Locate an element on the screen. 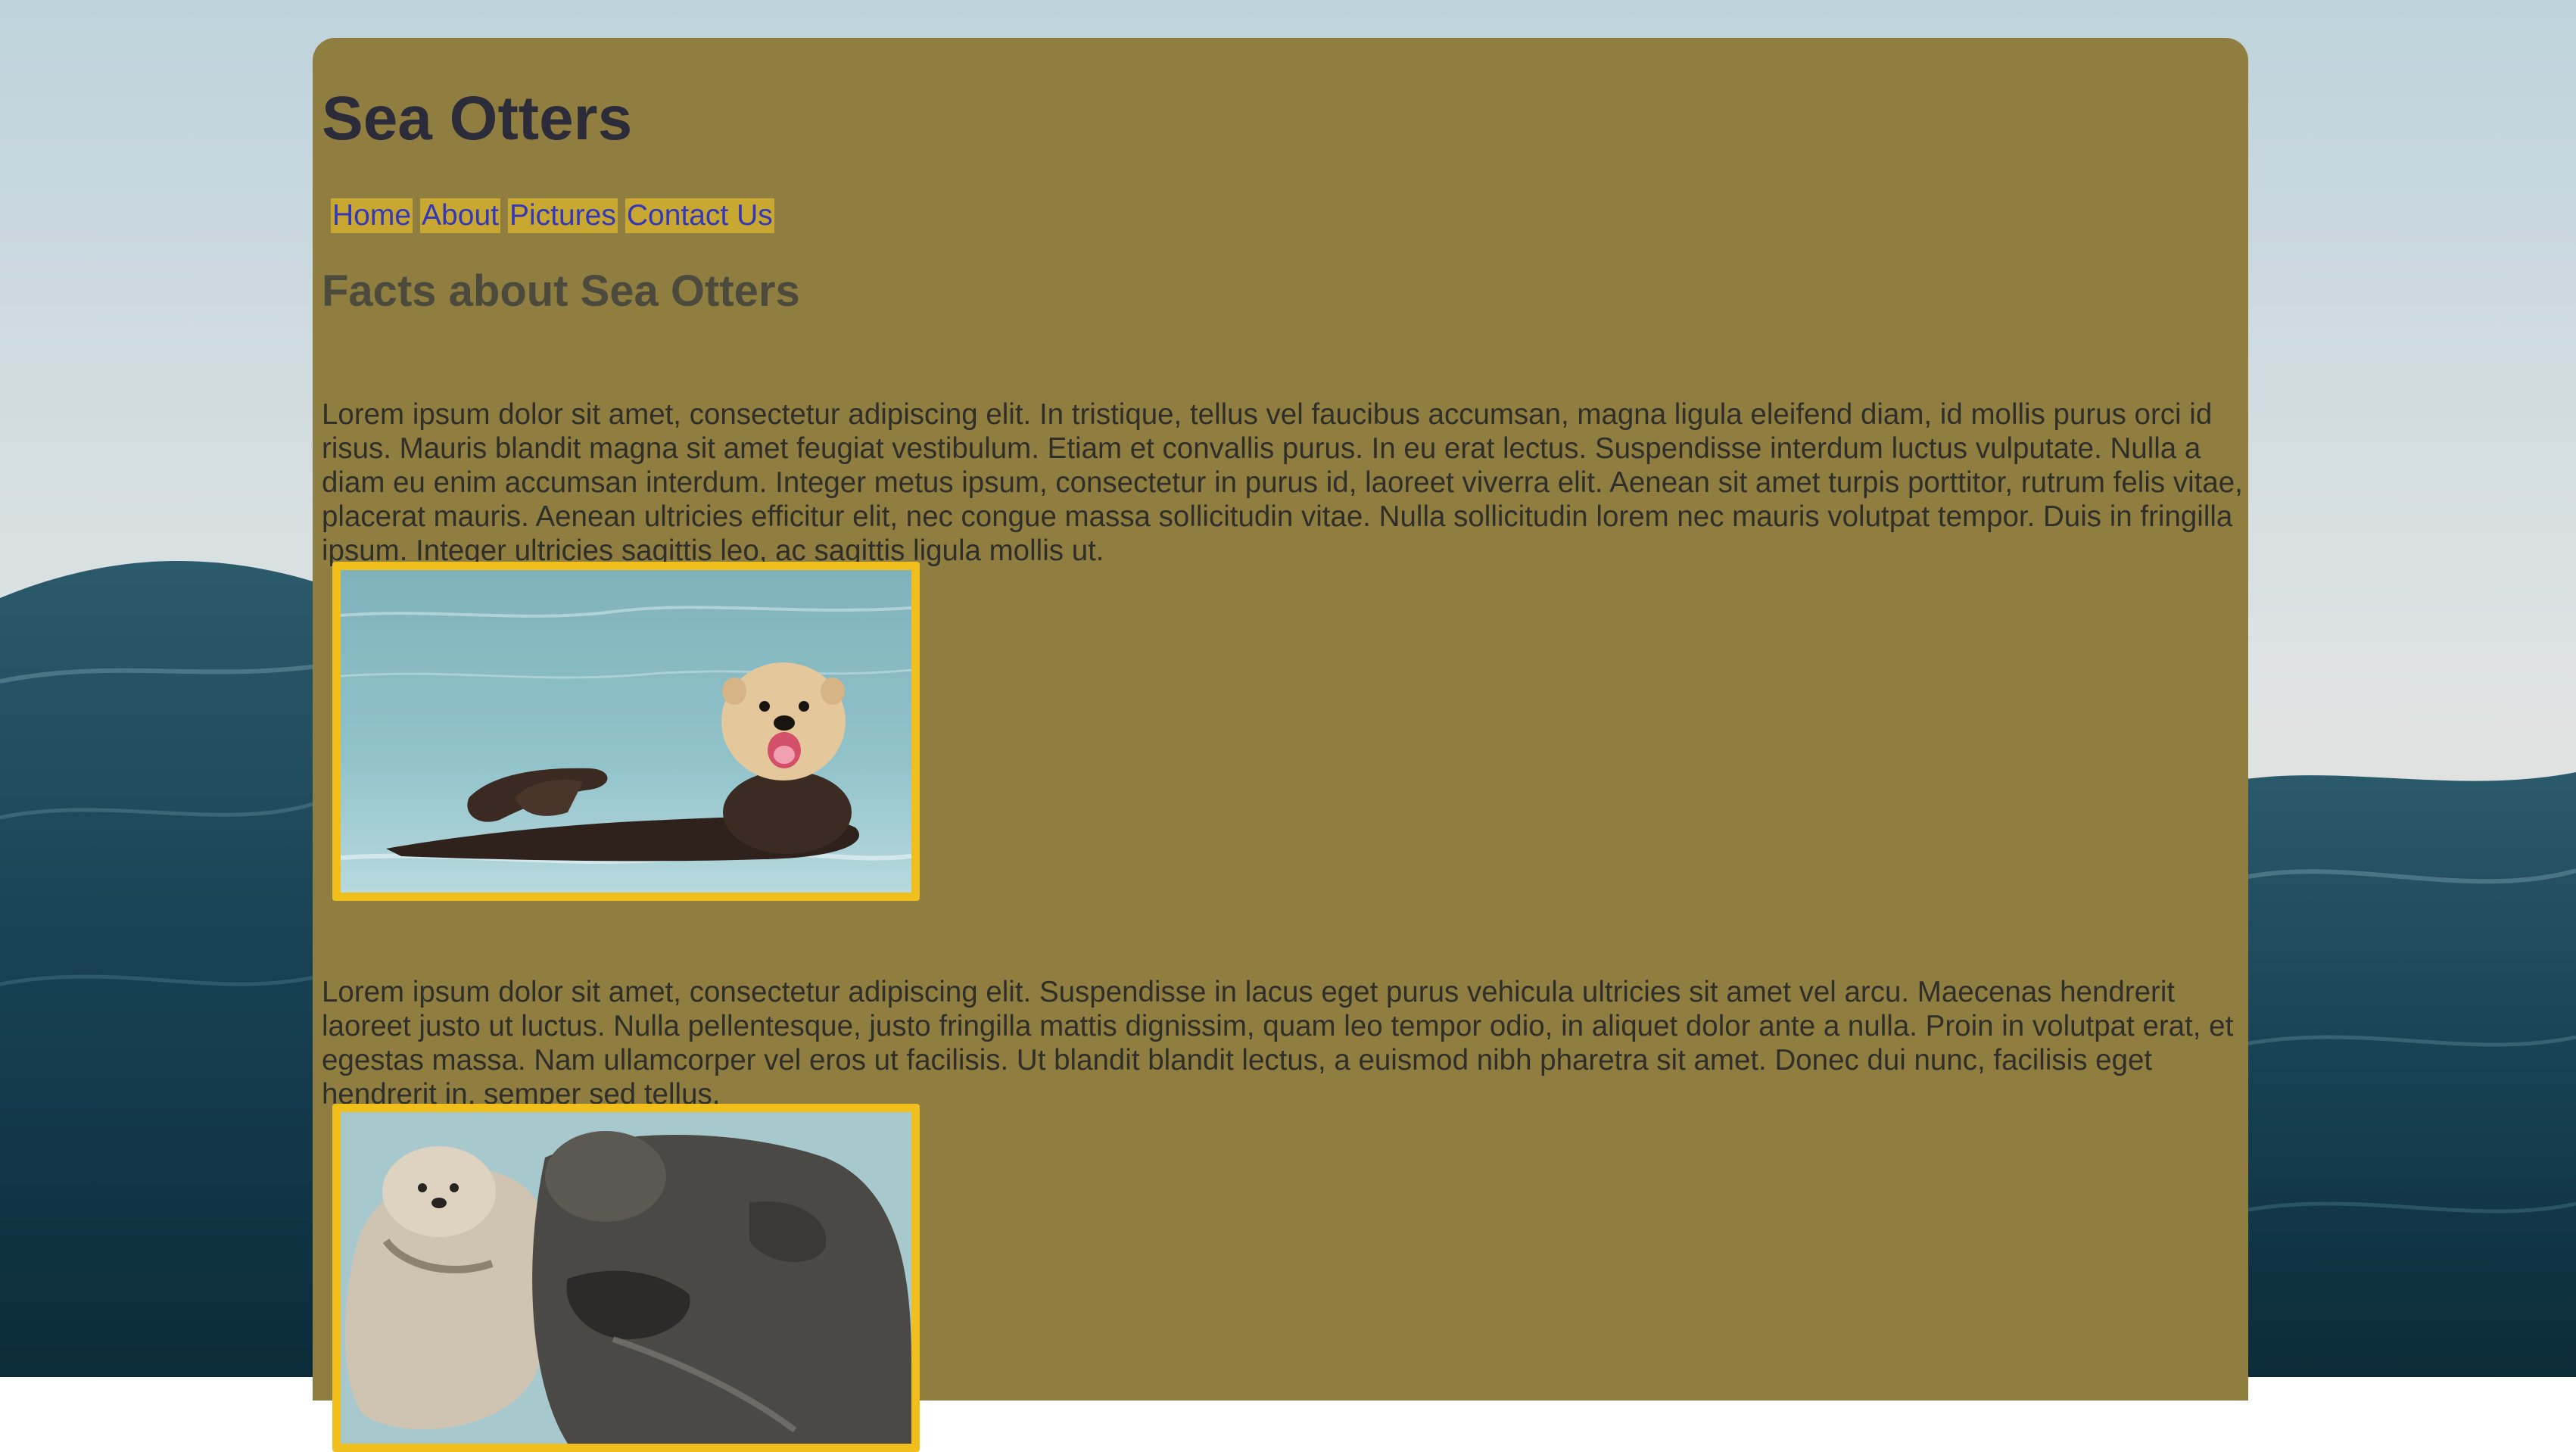 The height and width of the screenshot is (1452, 2576). nav-item-about: About is located at coordinates (460, 215).